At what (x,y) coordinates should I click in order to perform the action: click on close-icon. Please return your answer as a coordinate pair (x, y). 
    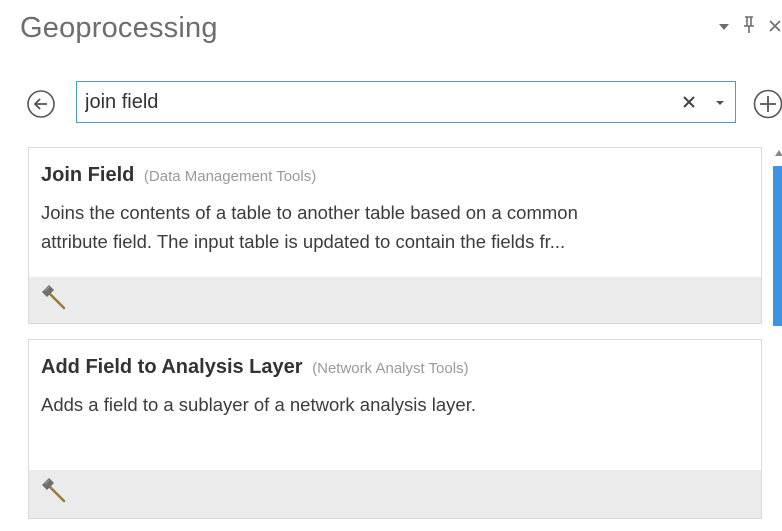
    Looking at the image, I should click on (775, 27).